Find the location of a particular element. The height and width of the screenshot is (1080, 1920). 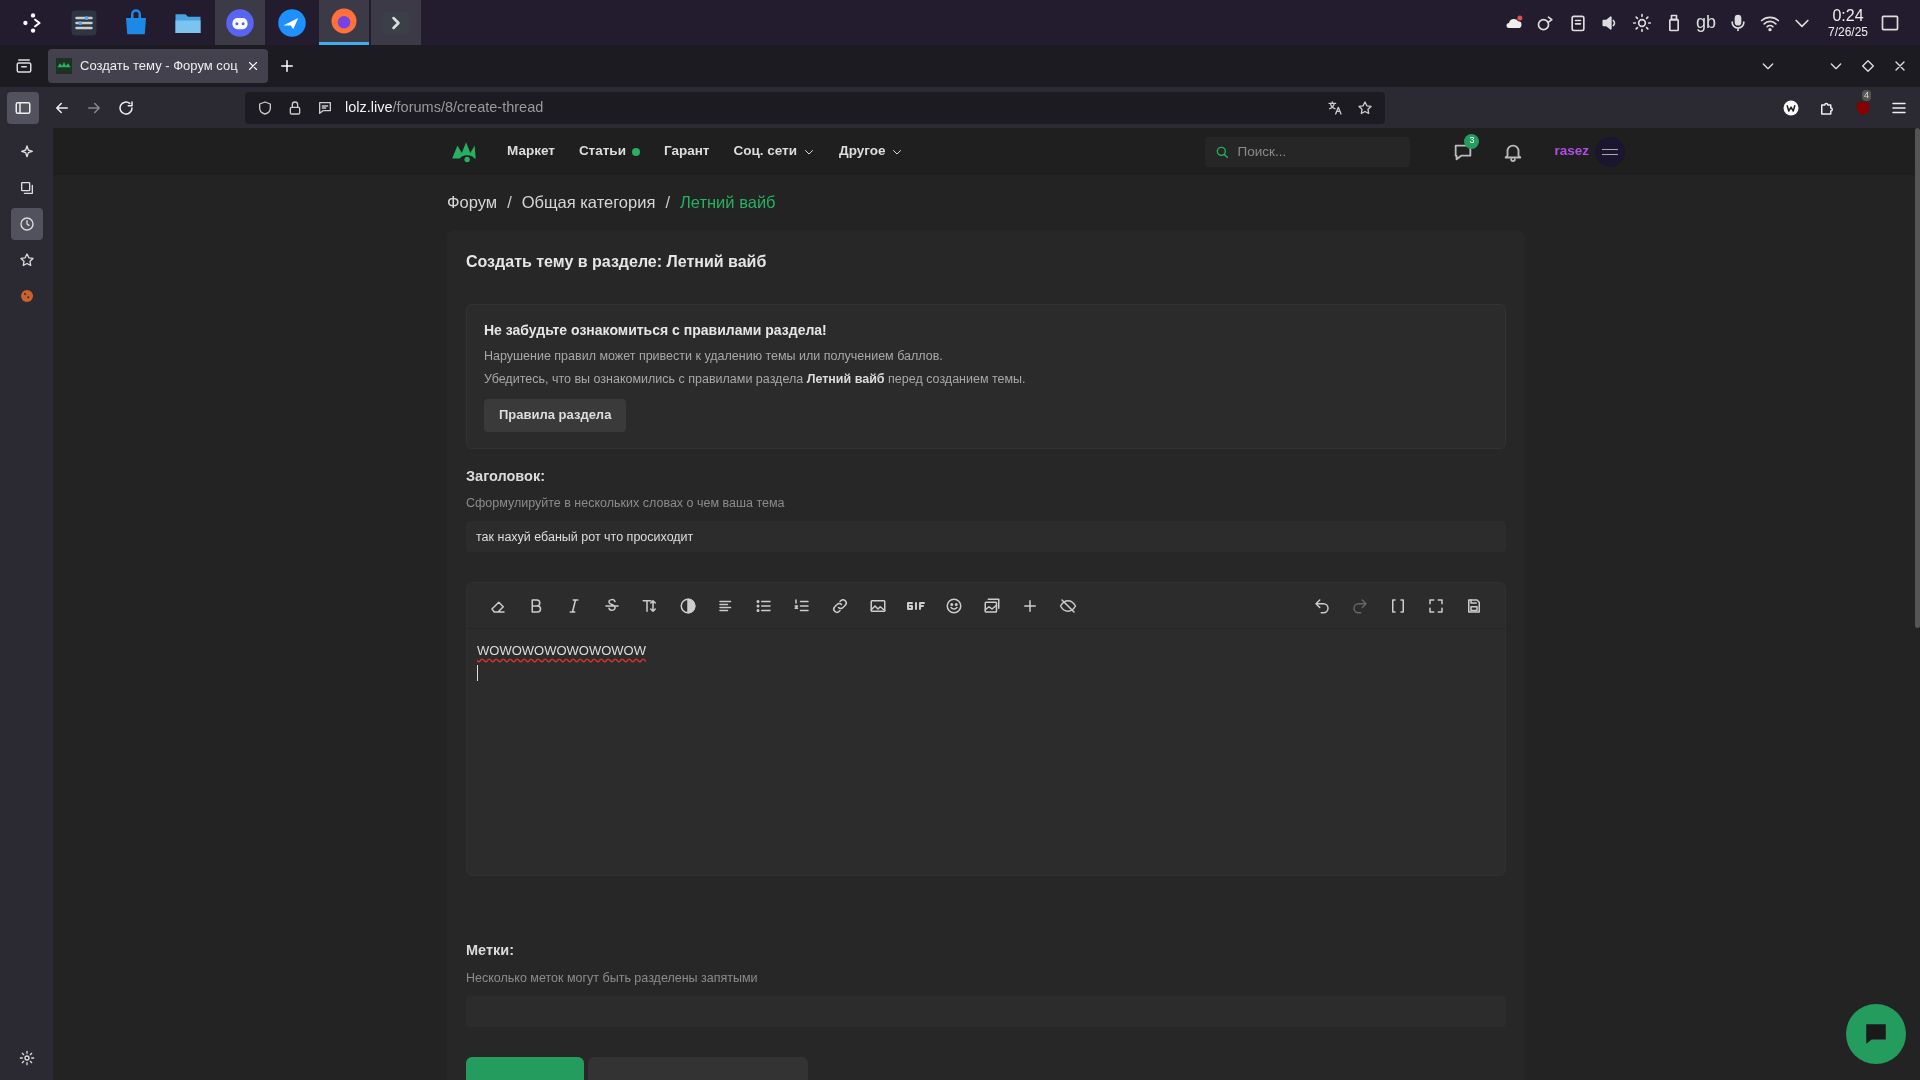

clock-icon is located at coordinates (26, 224).